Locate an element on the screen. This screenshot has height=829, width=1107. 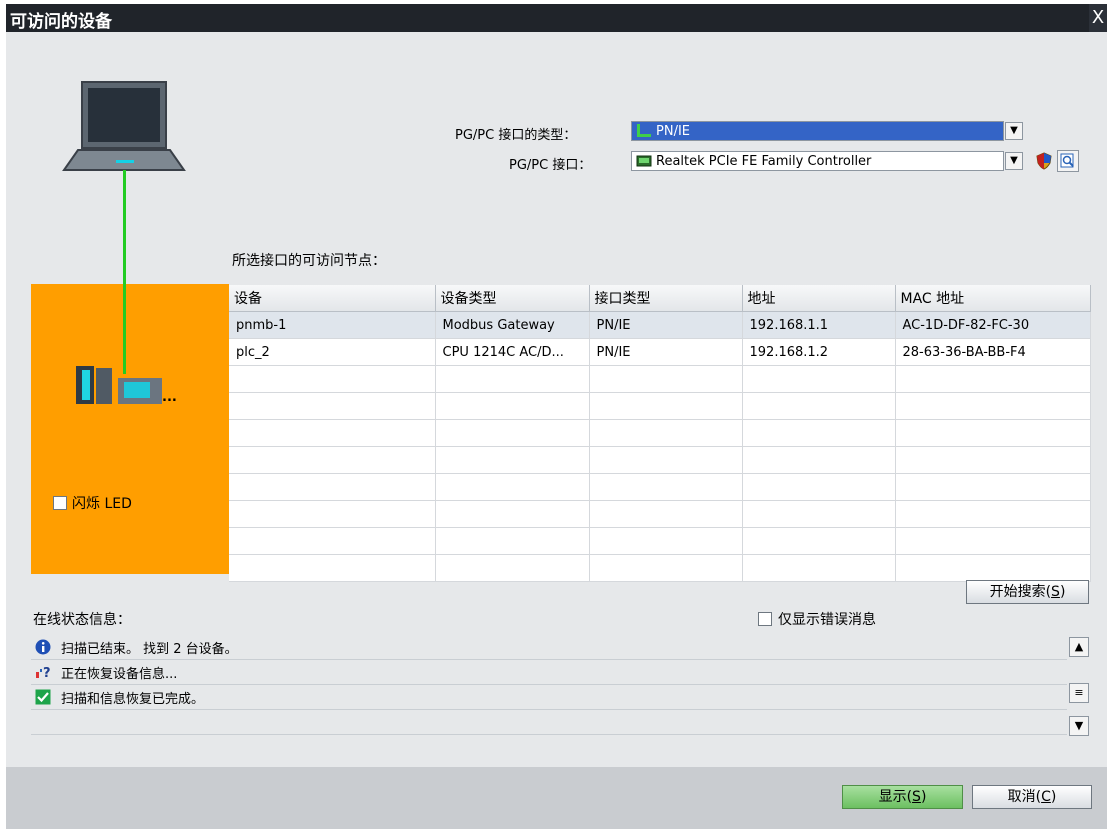
interface-type-label: PG/PC 接口的类型： is located at coordinates (516, 135).